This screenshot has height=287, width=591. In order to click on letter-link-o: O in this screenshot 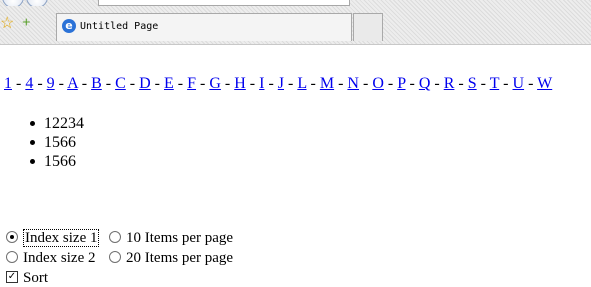, I will do `click(378, 83)`.